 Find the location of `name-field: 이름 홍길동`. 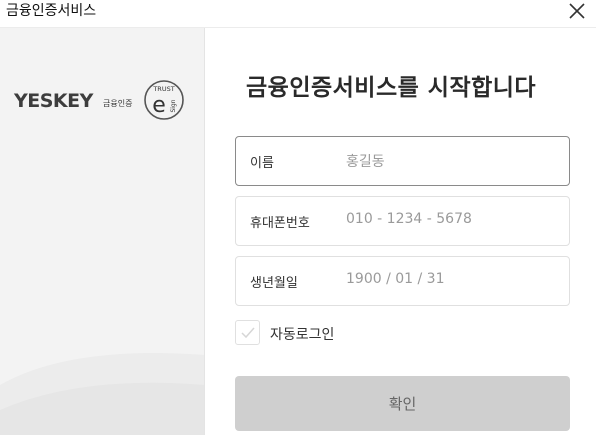

name-field: 이름 홍길동 is located at coordinates (402, 161).